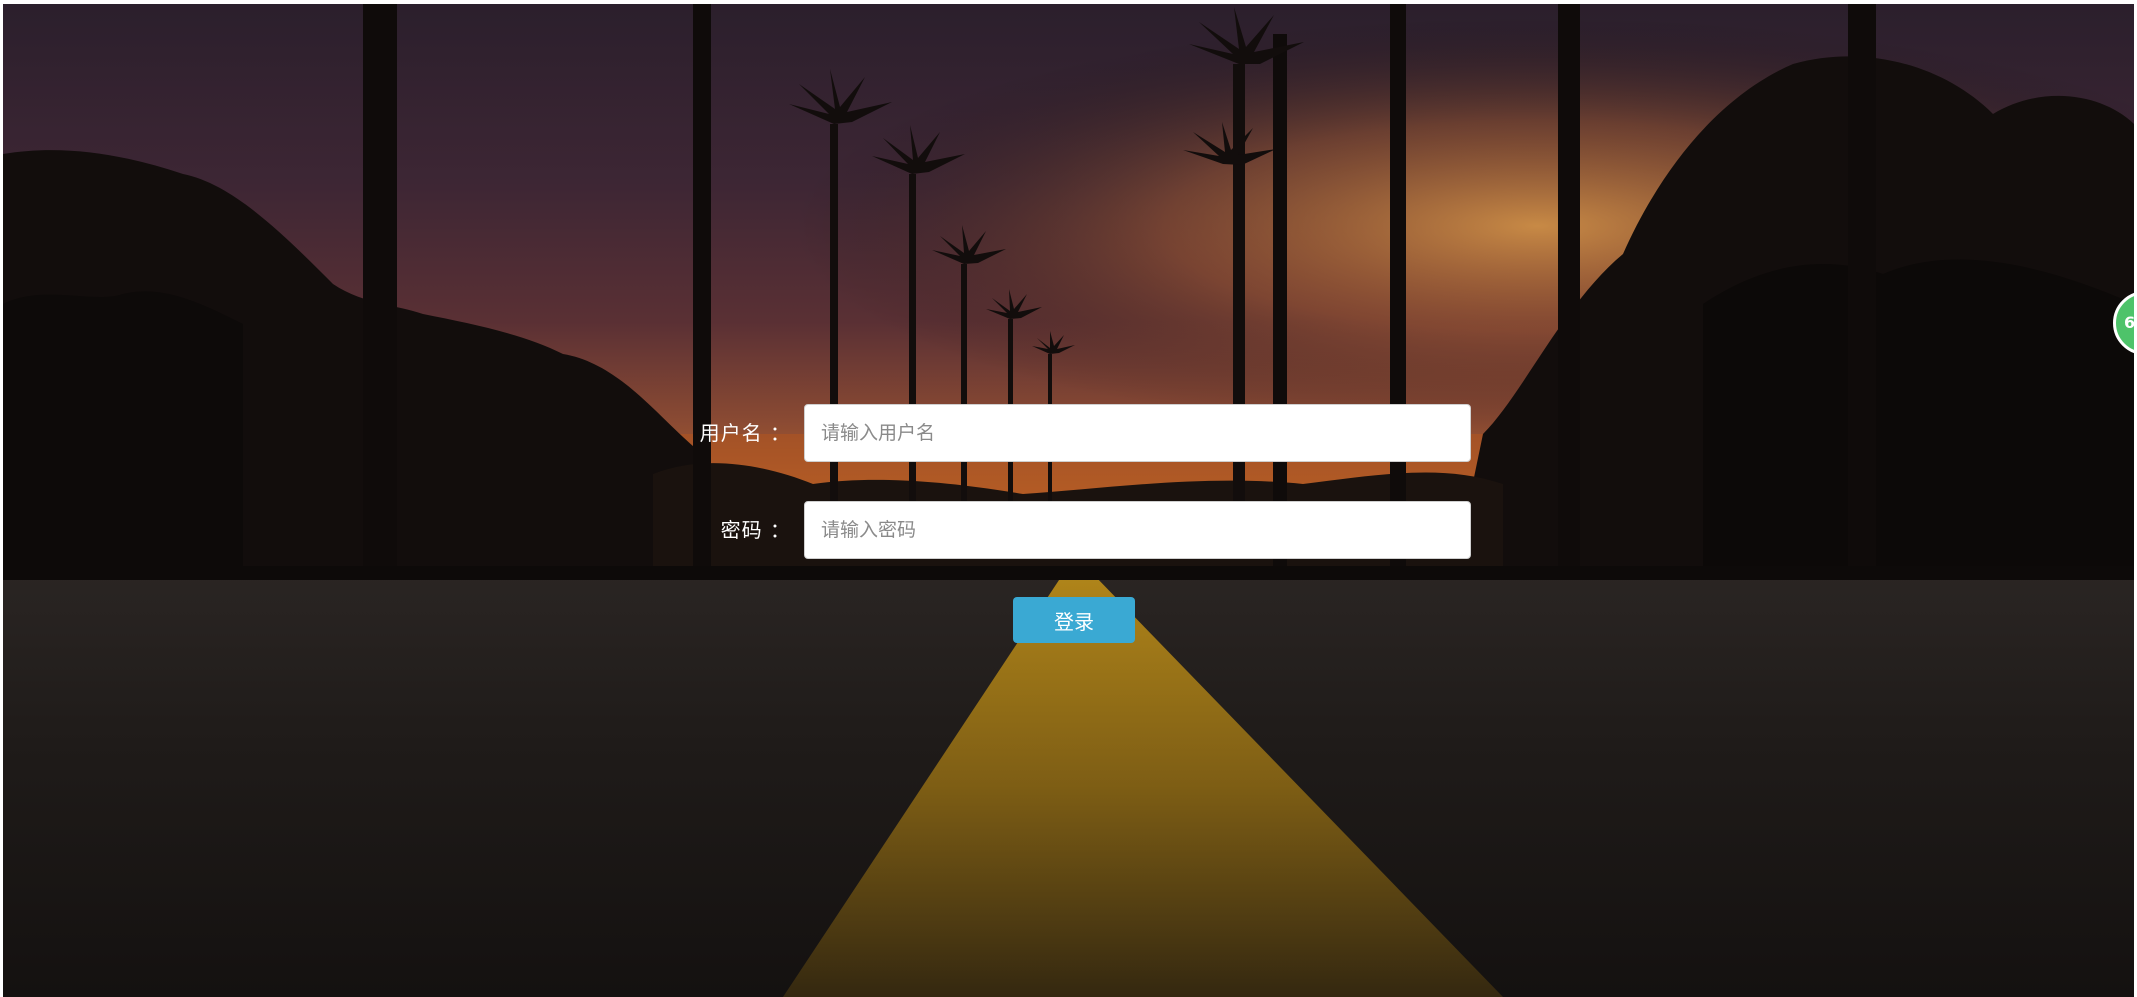 The width and height of the screenshot is (2137, 997). Describe the element at coordinates (1137, 433) in the screenshot. I see `username-input` at that location.